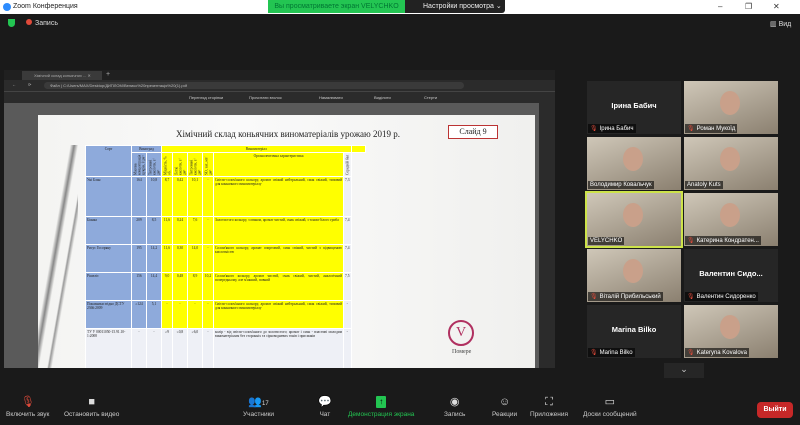  What do you see at coordinates (279, 75) in the screenshot?
I see `browser-tab-bar: Хімічний склад коньячних ... ✕ +` at bounding box center [279, 75].